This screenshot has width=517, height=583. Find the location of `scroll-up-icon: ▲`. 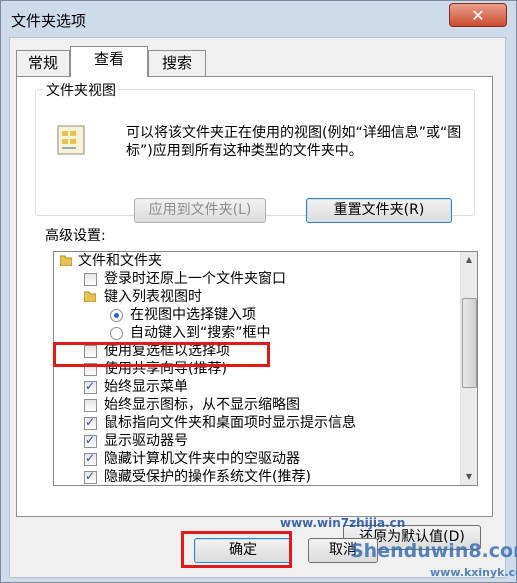

scroll-up-icon: ▲ is located at coordinates (469, 260).